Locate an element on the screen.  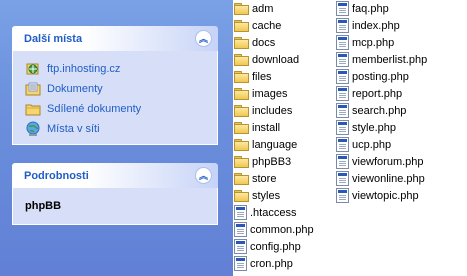
item-label: memberlist.php is located at coordinates (390, 59).